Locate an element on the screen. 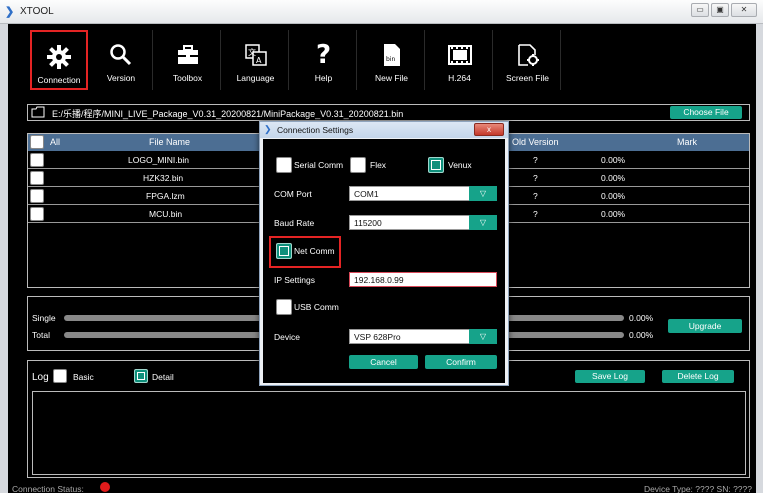 This screenshot has height=493, width=763. total-label: Total is located at coordinates (41, 335).